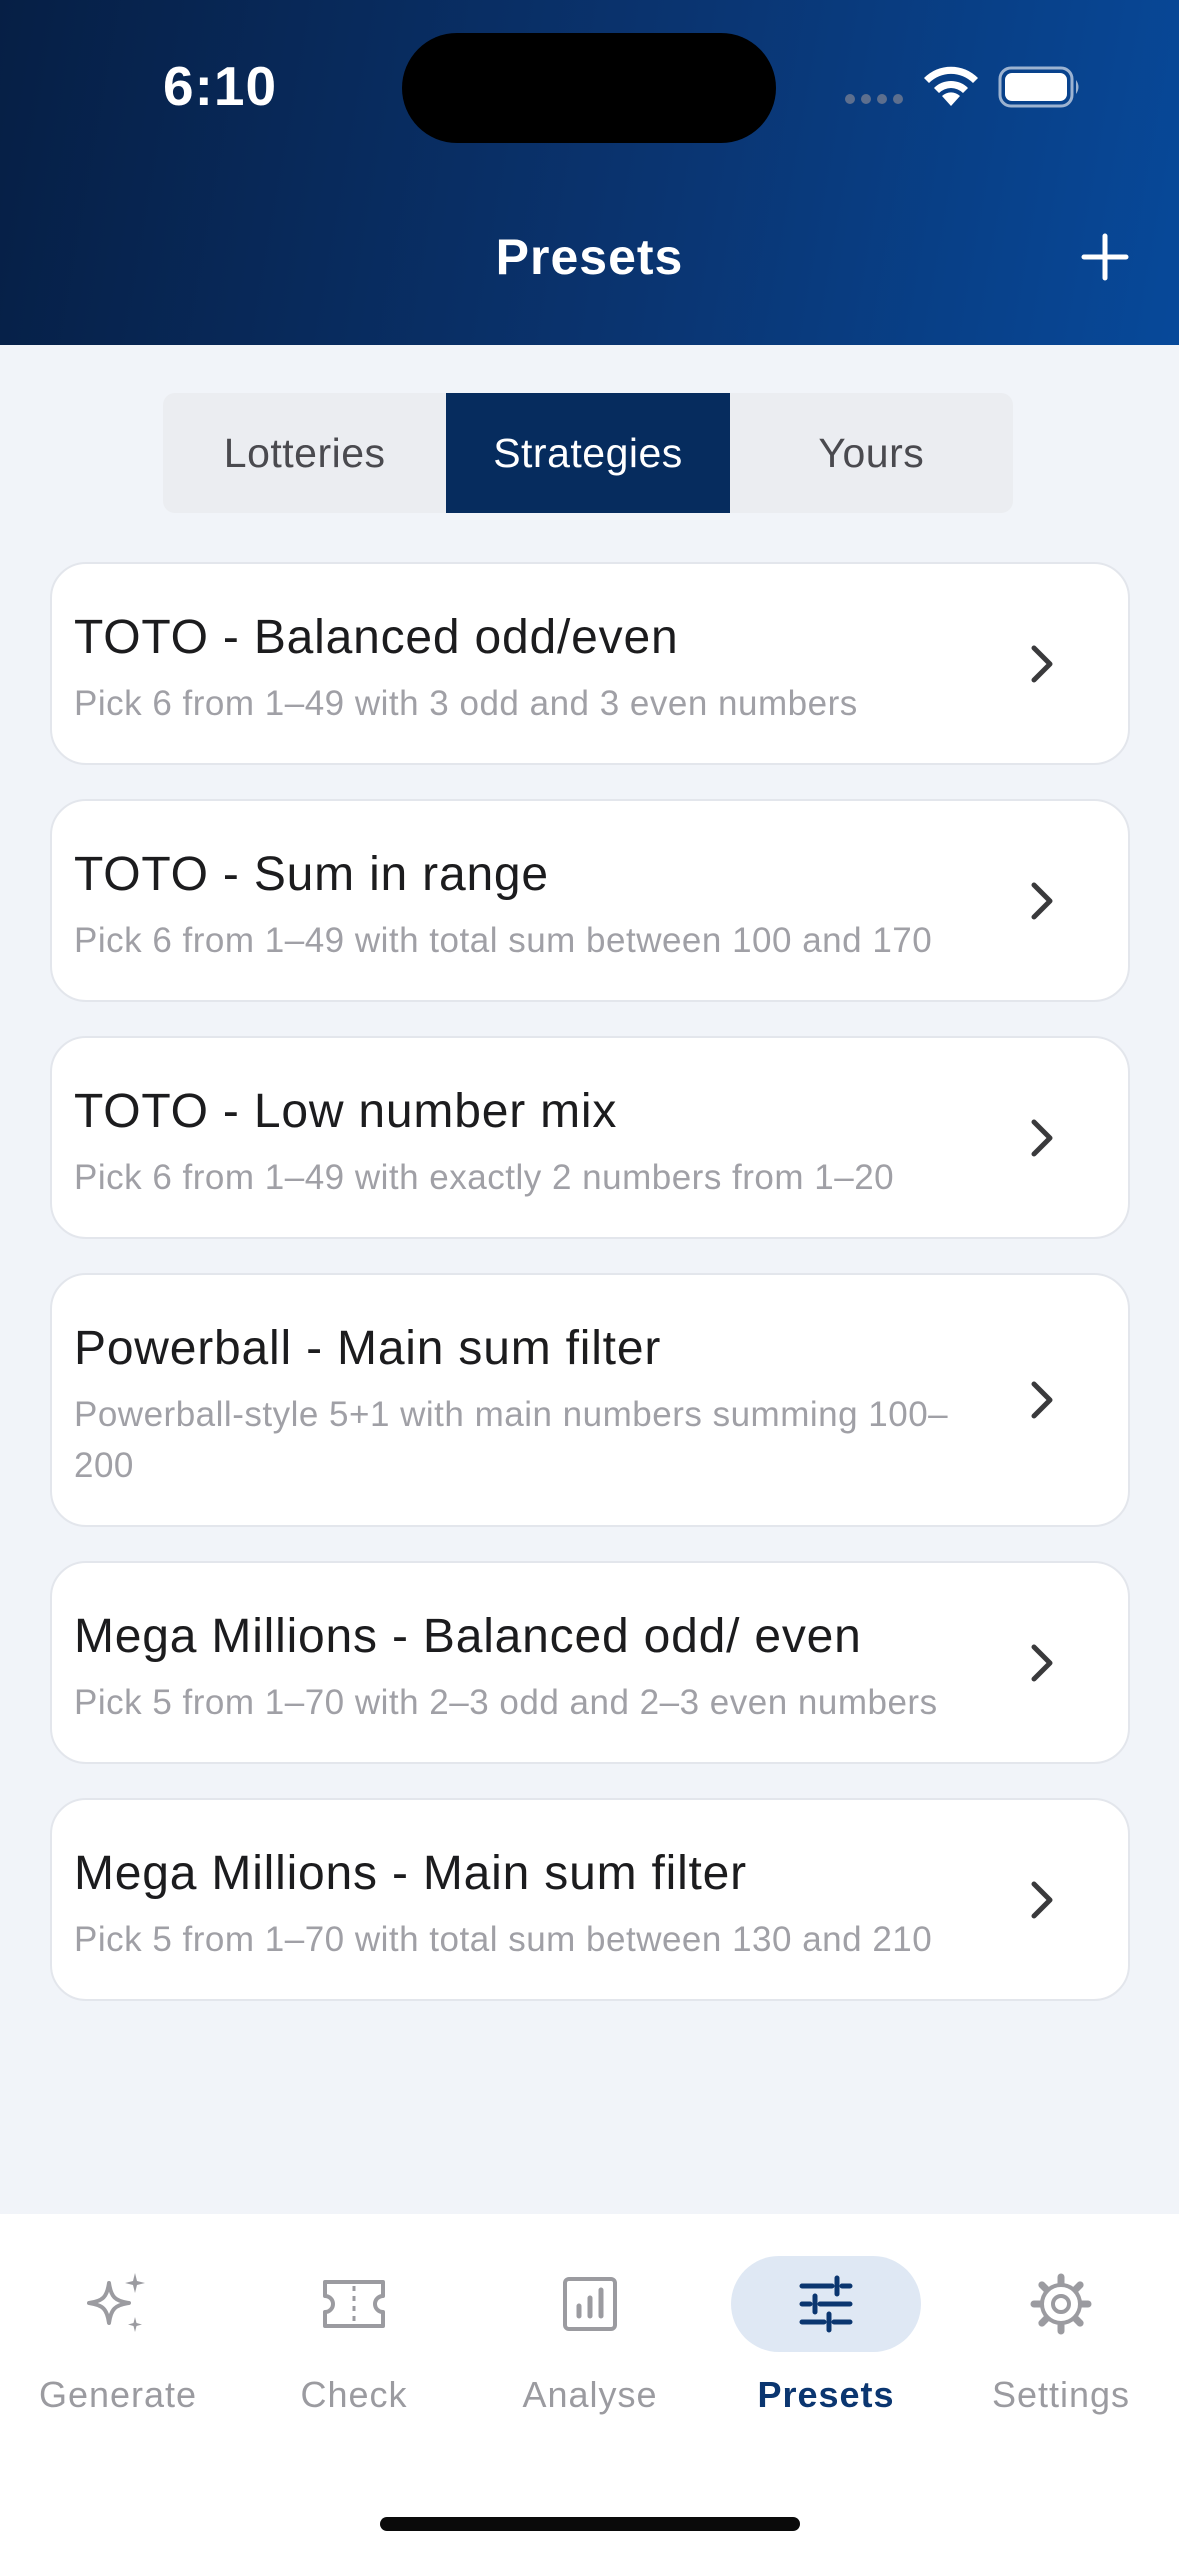 Image resolution: width=1179 pixels, height=2556 pixels. What do you see at coordinates (376, 637) in the screenshot?
I see `preset-title: TOTO - Balanced odd/even` at bounding box center [376, 637].